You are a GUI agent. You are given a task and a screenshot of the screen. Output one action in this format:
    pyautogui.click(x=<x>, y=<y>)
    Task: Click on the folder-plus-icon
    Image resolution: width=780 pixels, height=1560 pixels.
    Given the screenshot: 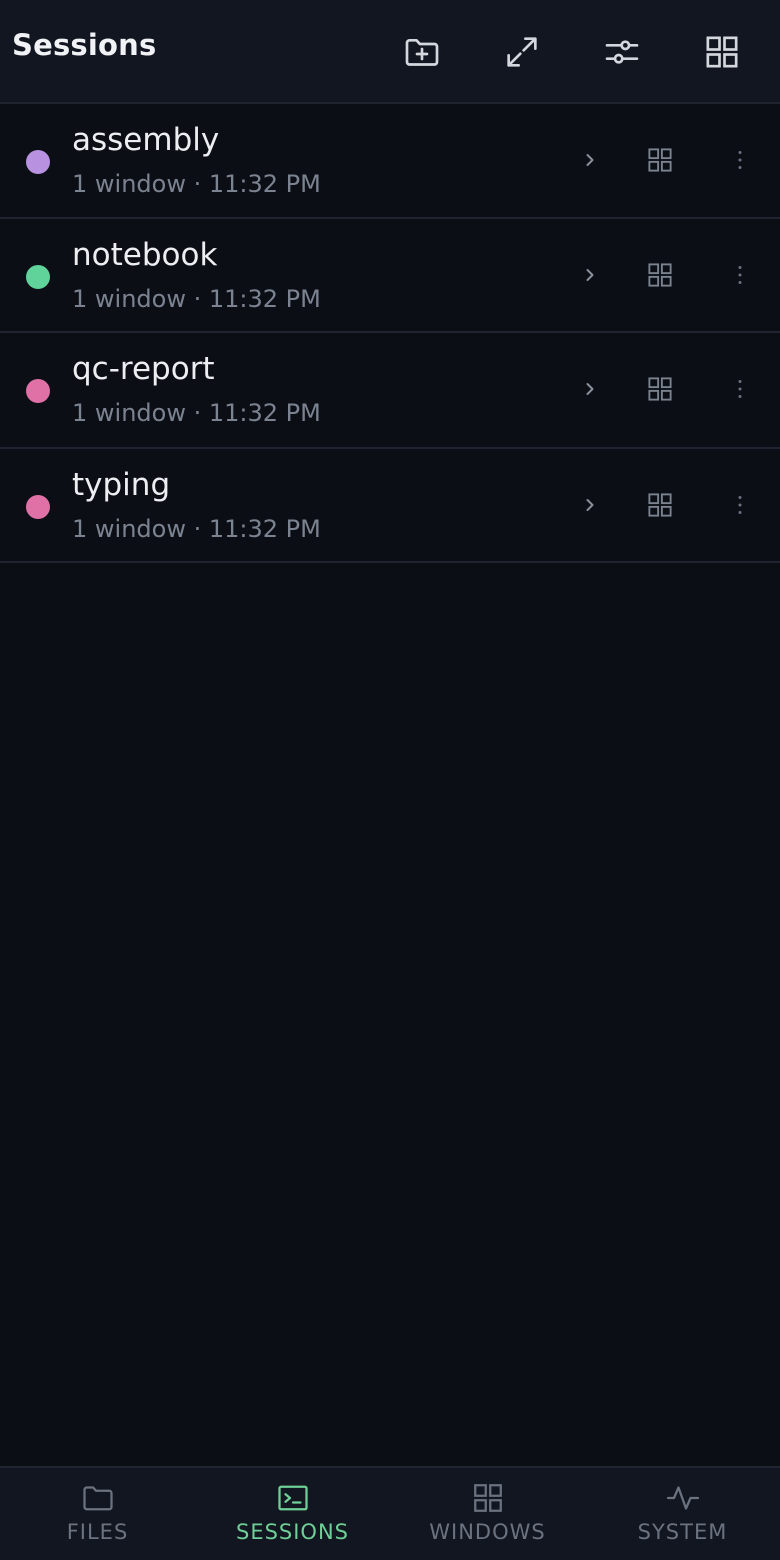 What is the action you would take?
    pyautogui.click(x=422, y=52)
    